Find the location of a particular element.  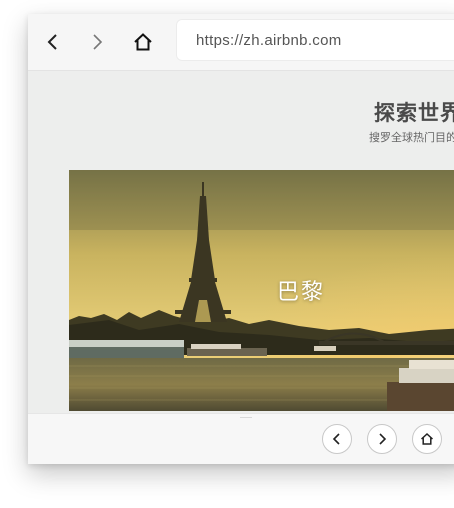

forward-button is located at coordinates (97, 42).